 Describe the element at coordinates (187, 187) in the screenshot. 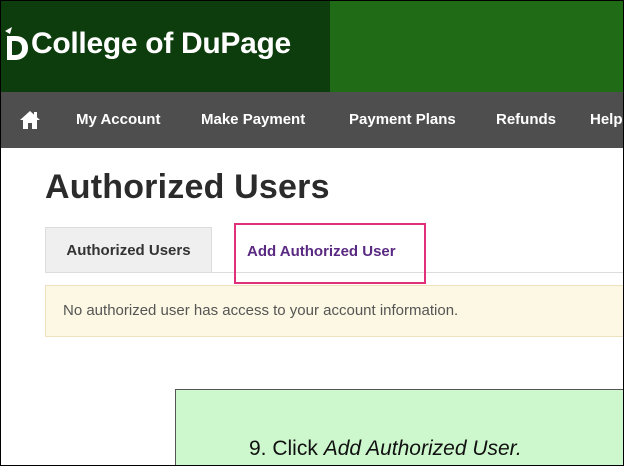

I see `page-title: Authorized Users` at that location.